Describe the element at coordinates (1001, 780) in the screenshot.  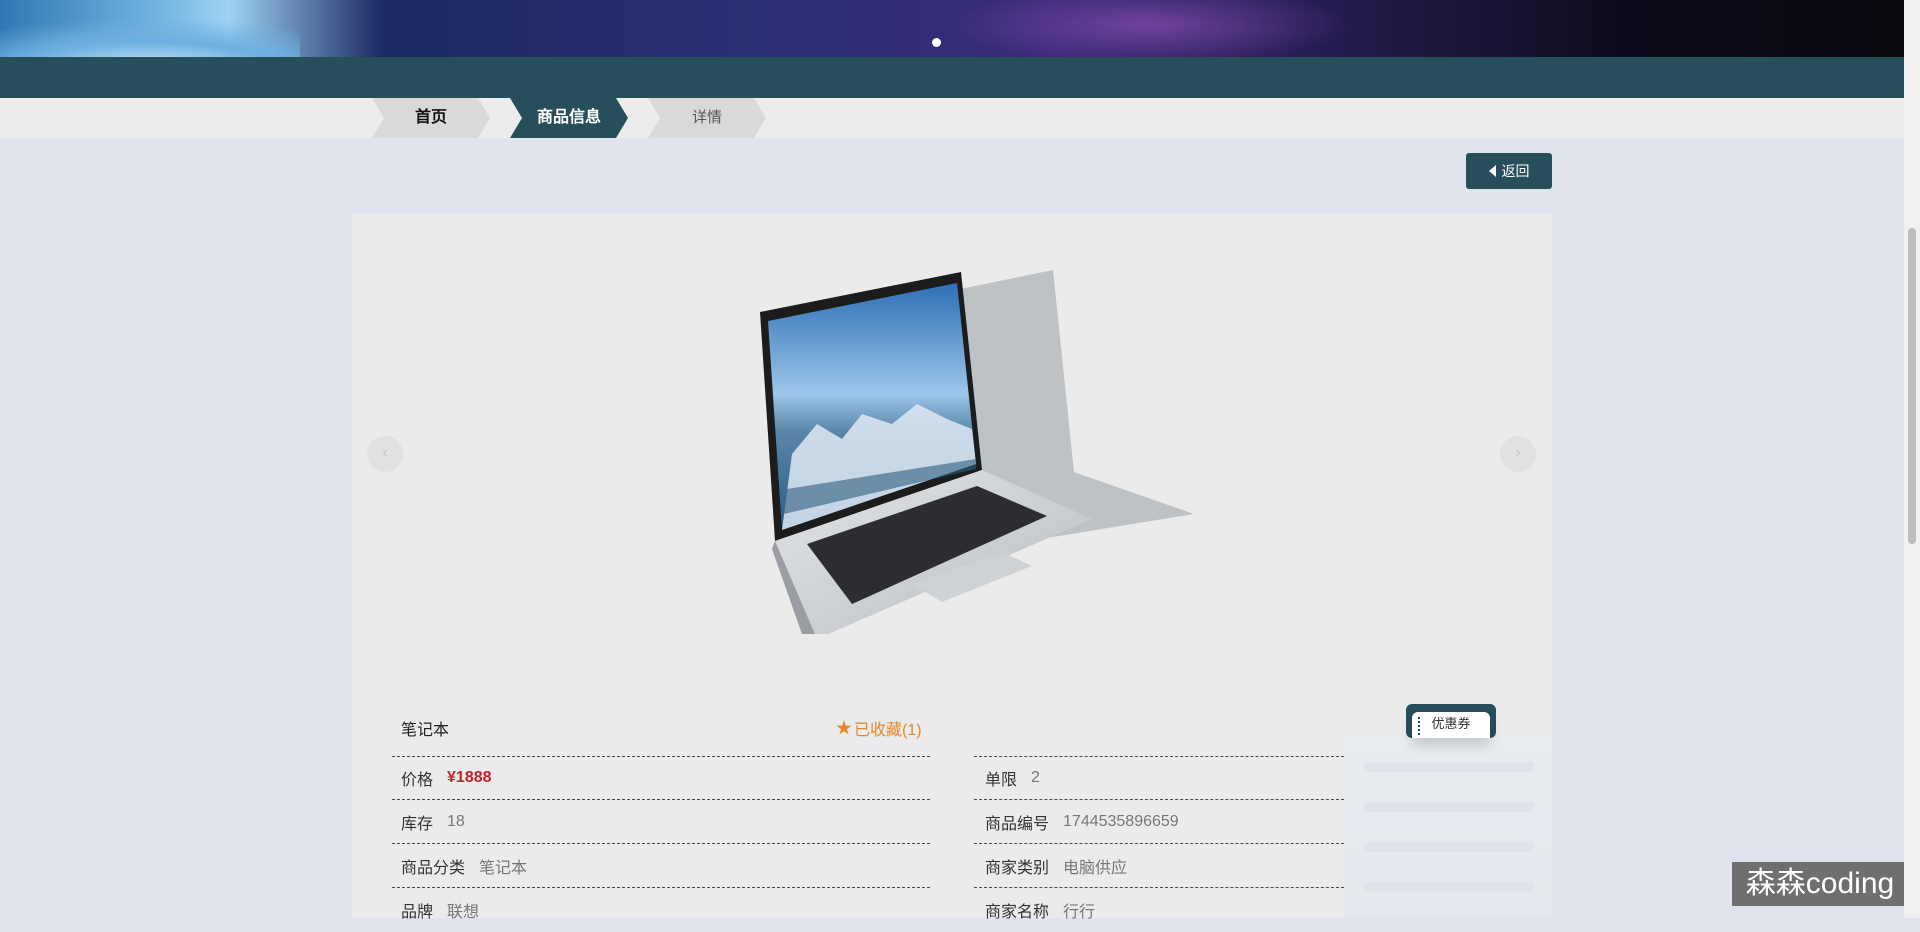
I see `limit-label: 单限` at that location.